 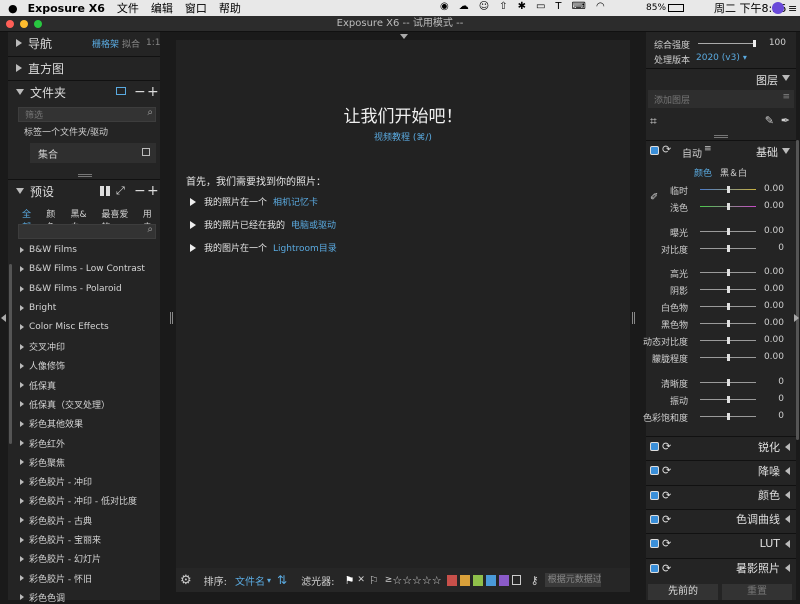 I want to click on histogram-header: 直方图, so click(x=84, y=68).